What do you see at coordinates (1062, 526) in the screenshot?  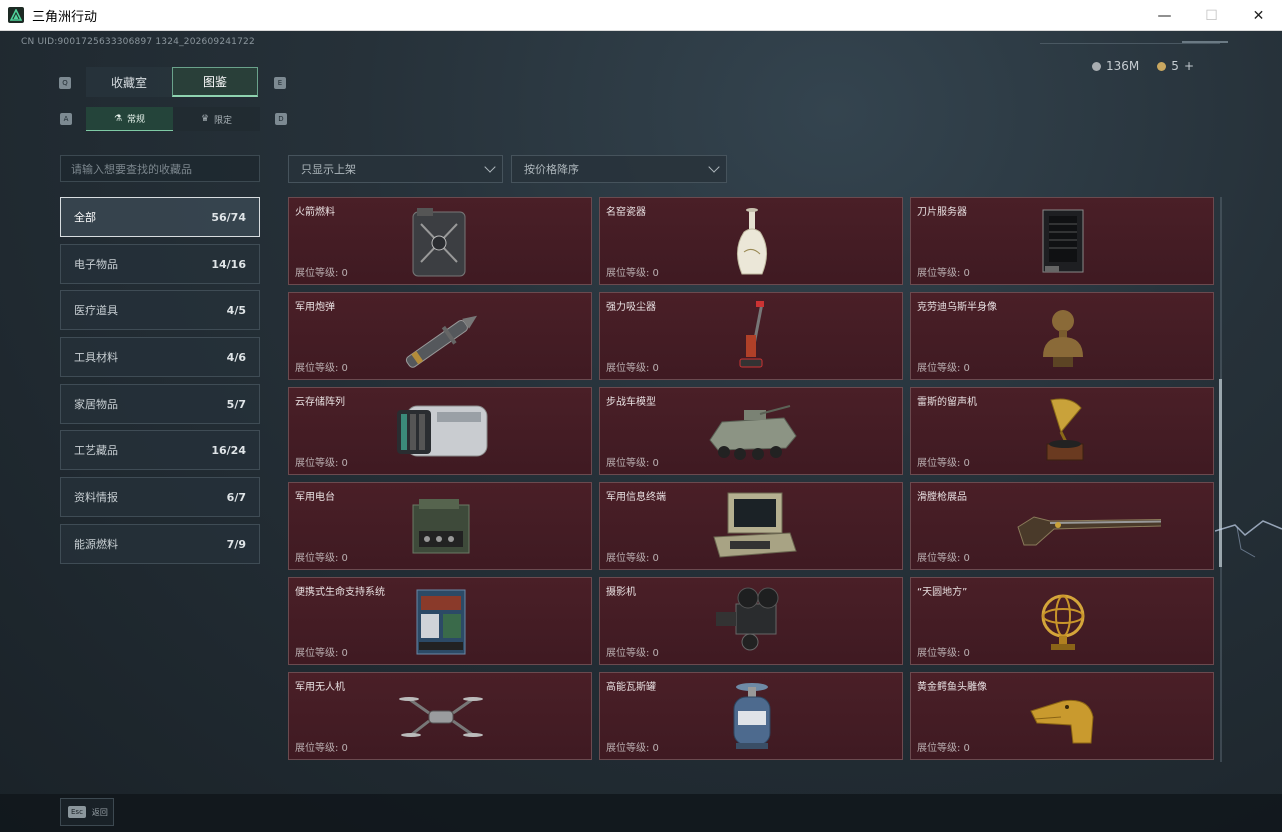 I see `collectible-card: 滑膛枪展品 展位等级: 0` at bounding box center [1062, 526].